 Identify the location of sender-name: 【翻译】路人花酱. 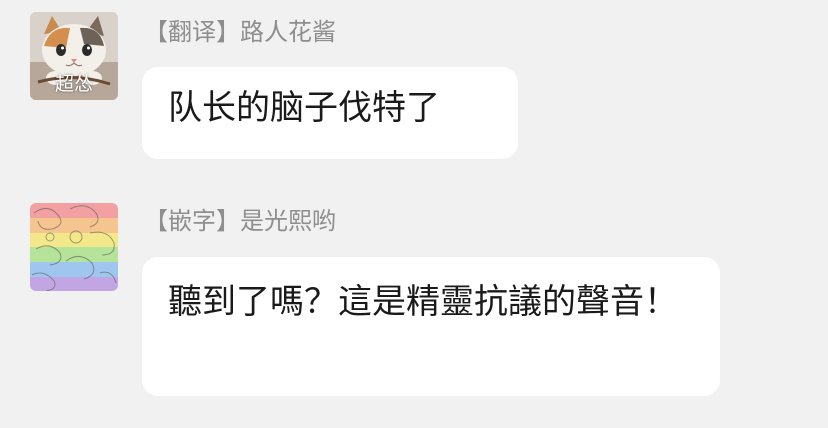
(240, 32).